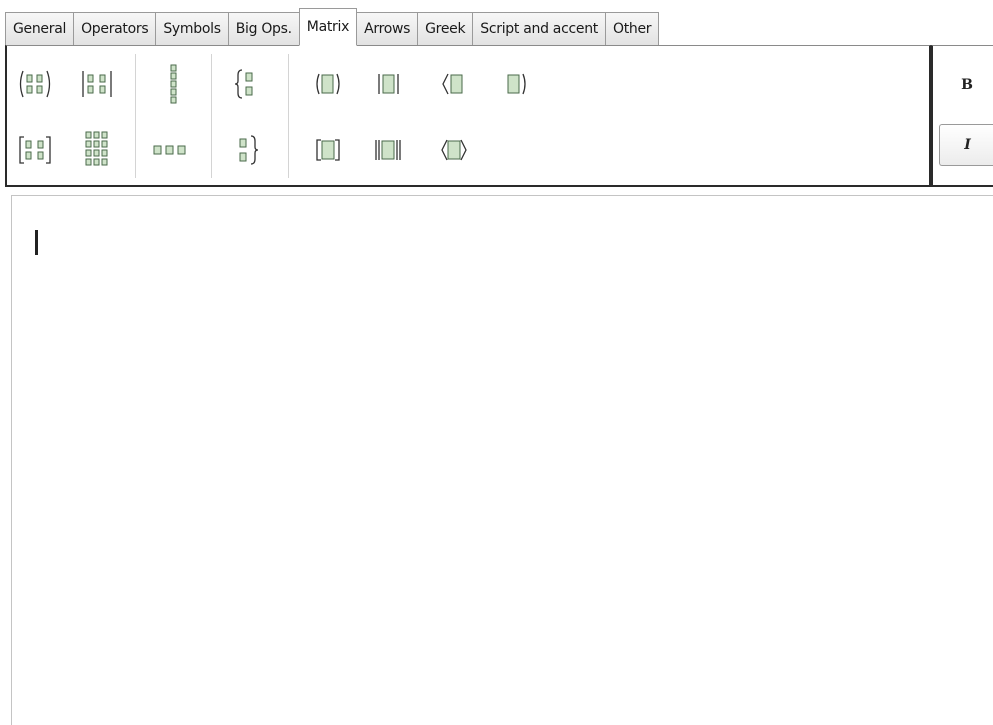 The height and width of the screenshot is (725, 993). I want to click on tab-script-and-accent: Script and accent, so click(539, 29).